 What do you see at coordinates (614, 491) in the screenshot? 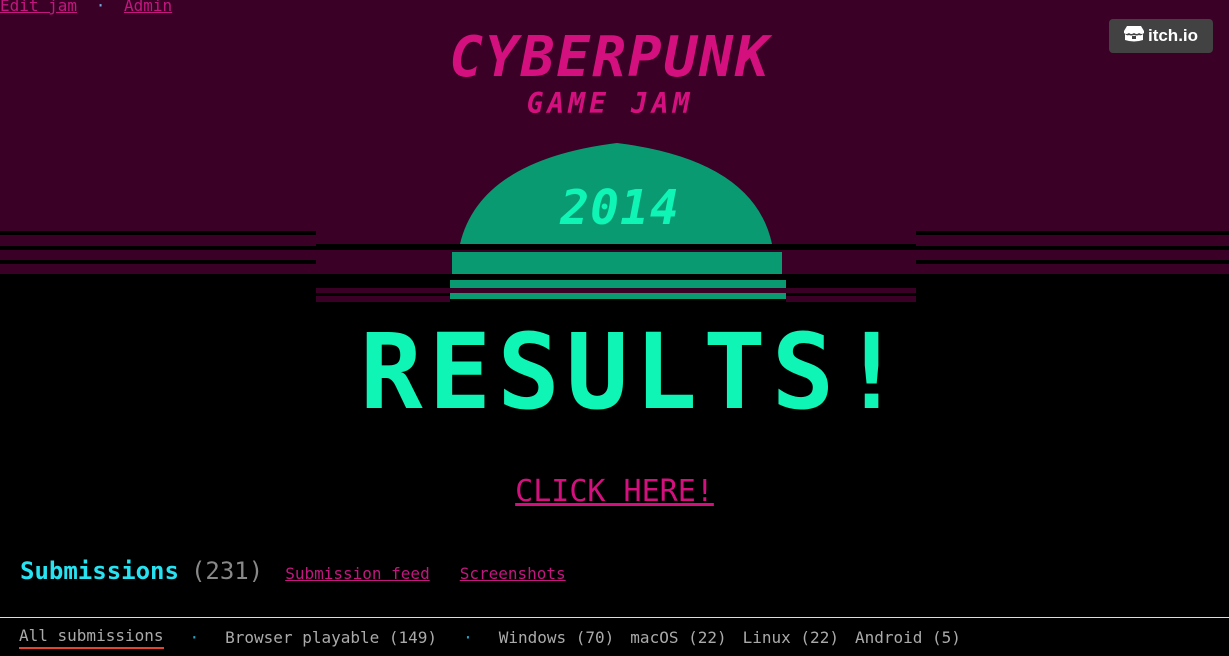
I see `results-link: CLICK HERE!` at bounding box center [614, 491].